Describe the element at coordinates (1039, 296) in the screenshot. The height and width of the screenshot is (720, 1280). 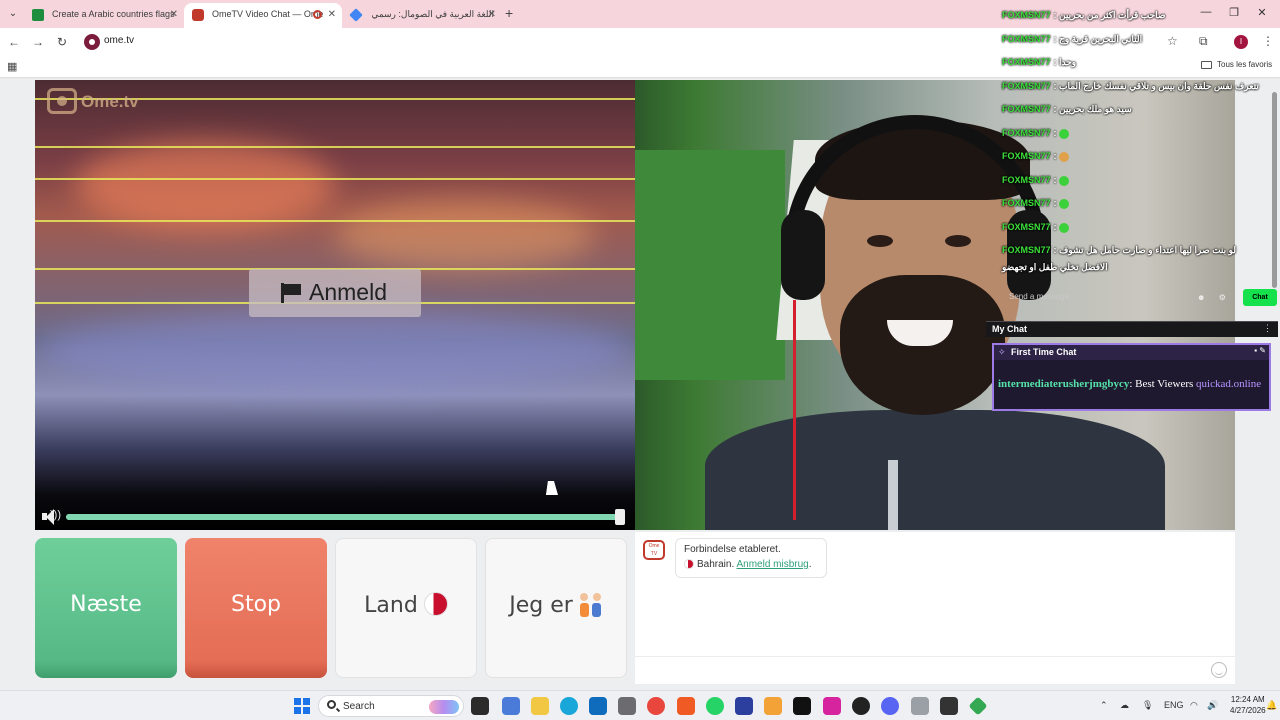
I see `send-message-input: Send a message` at that location.